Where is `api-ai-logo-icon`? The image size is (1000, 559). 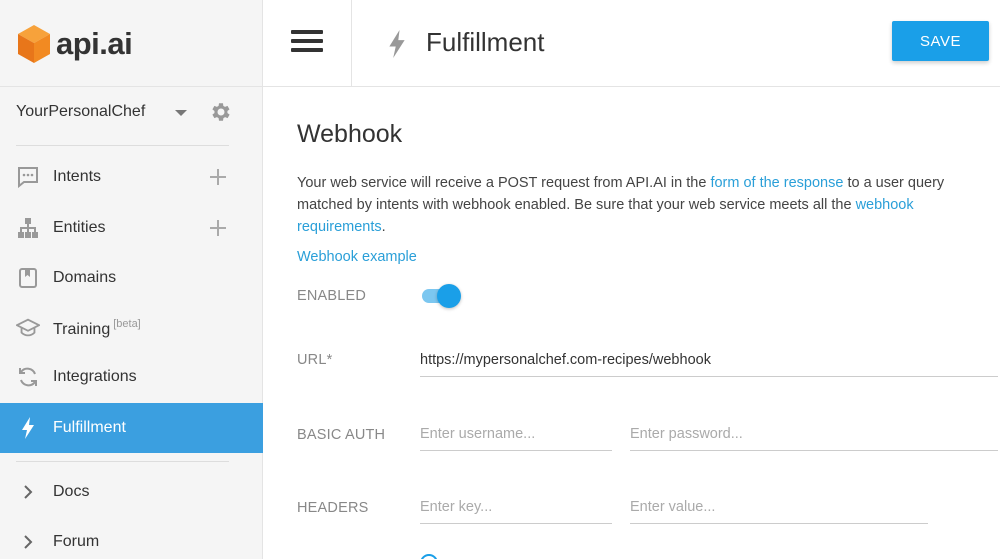
api-ai-logo-icon is located at coordinates (34, 44).